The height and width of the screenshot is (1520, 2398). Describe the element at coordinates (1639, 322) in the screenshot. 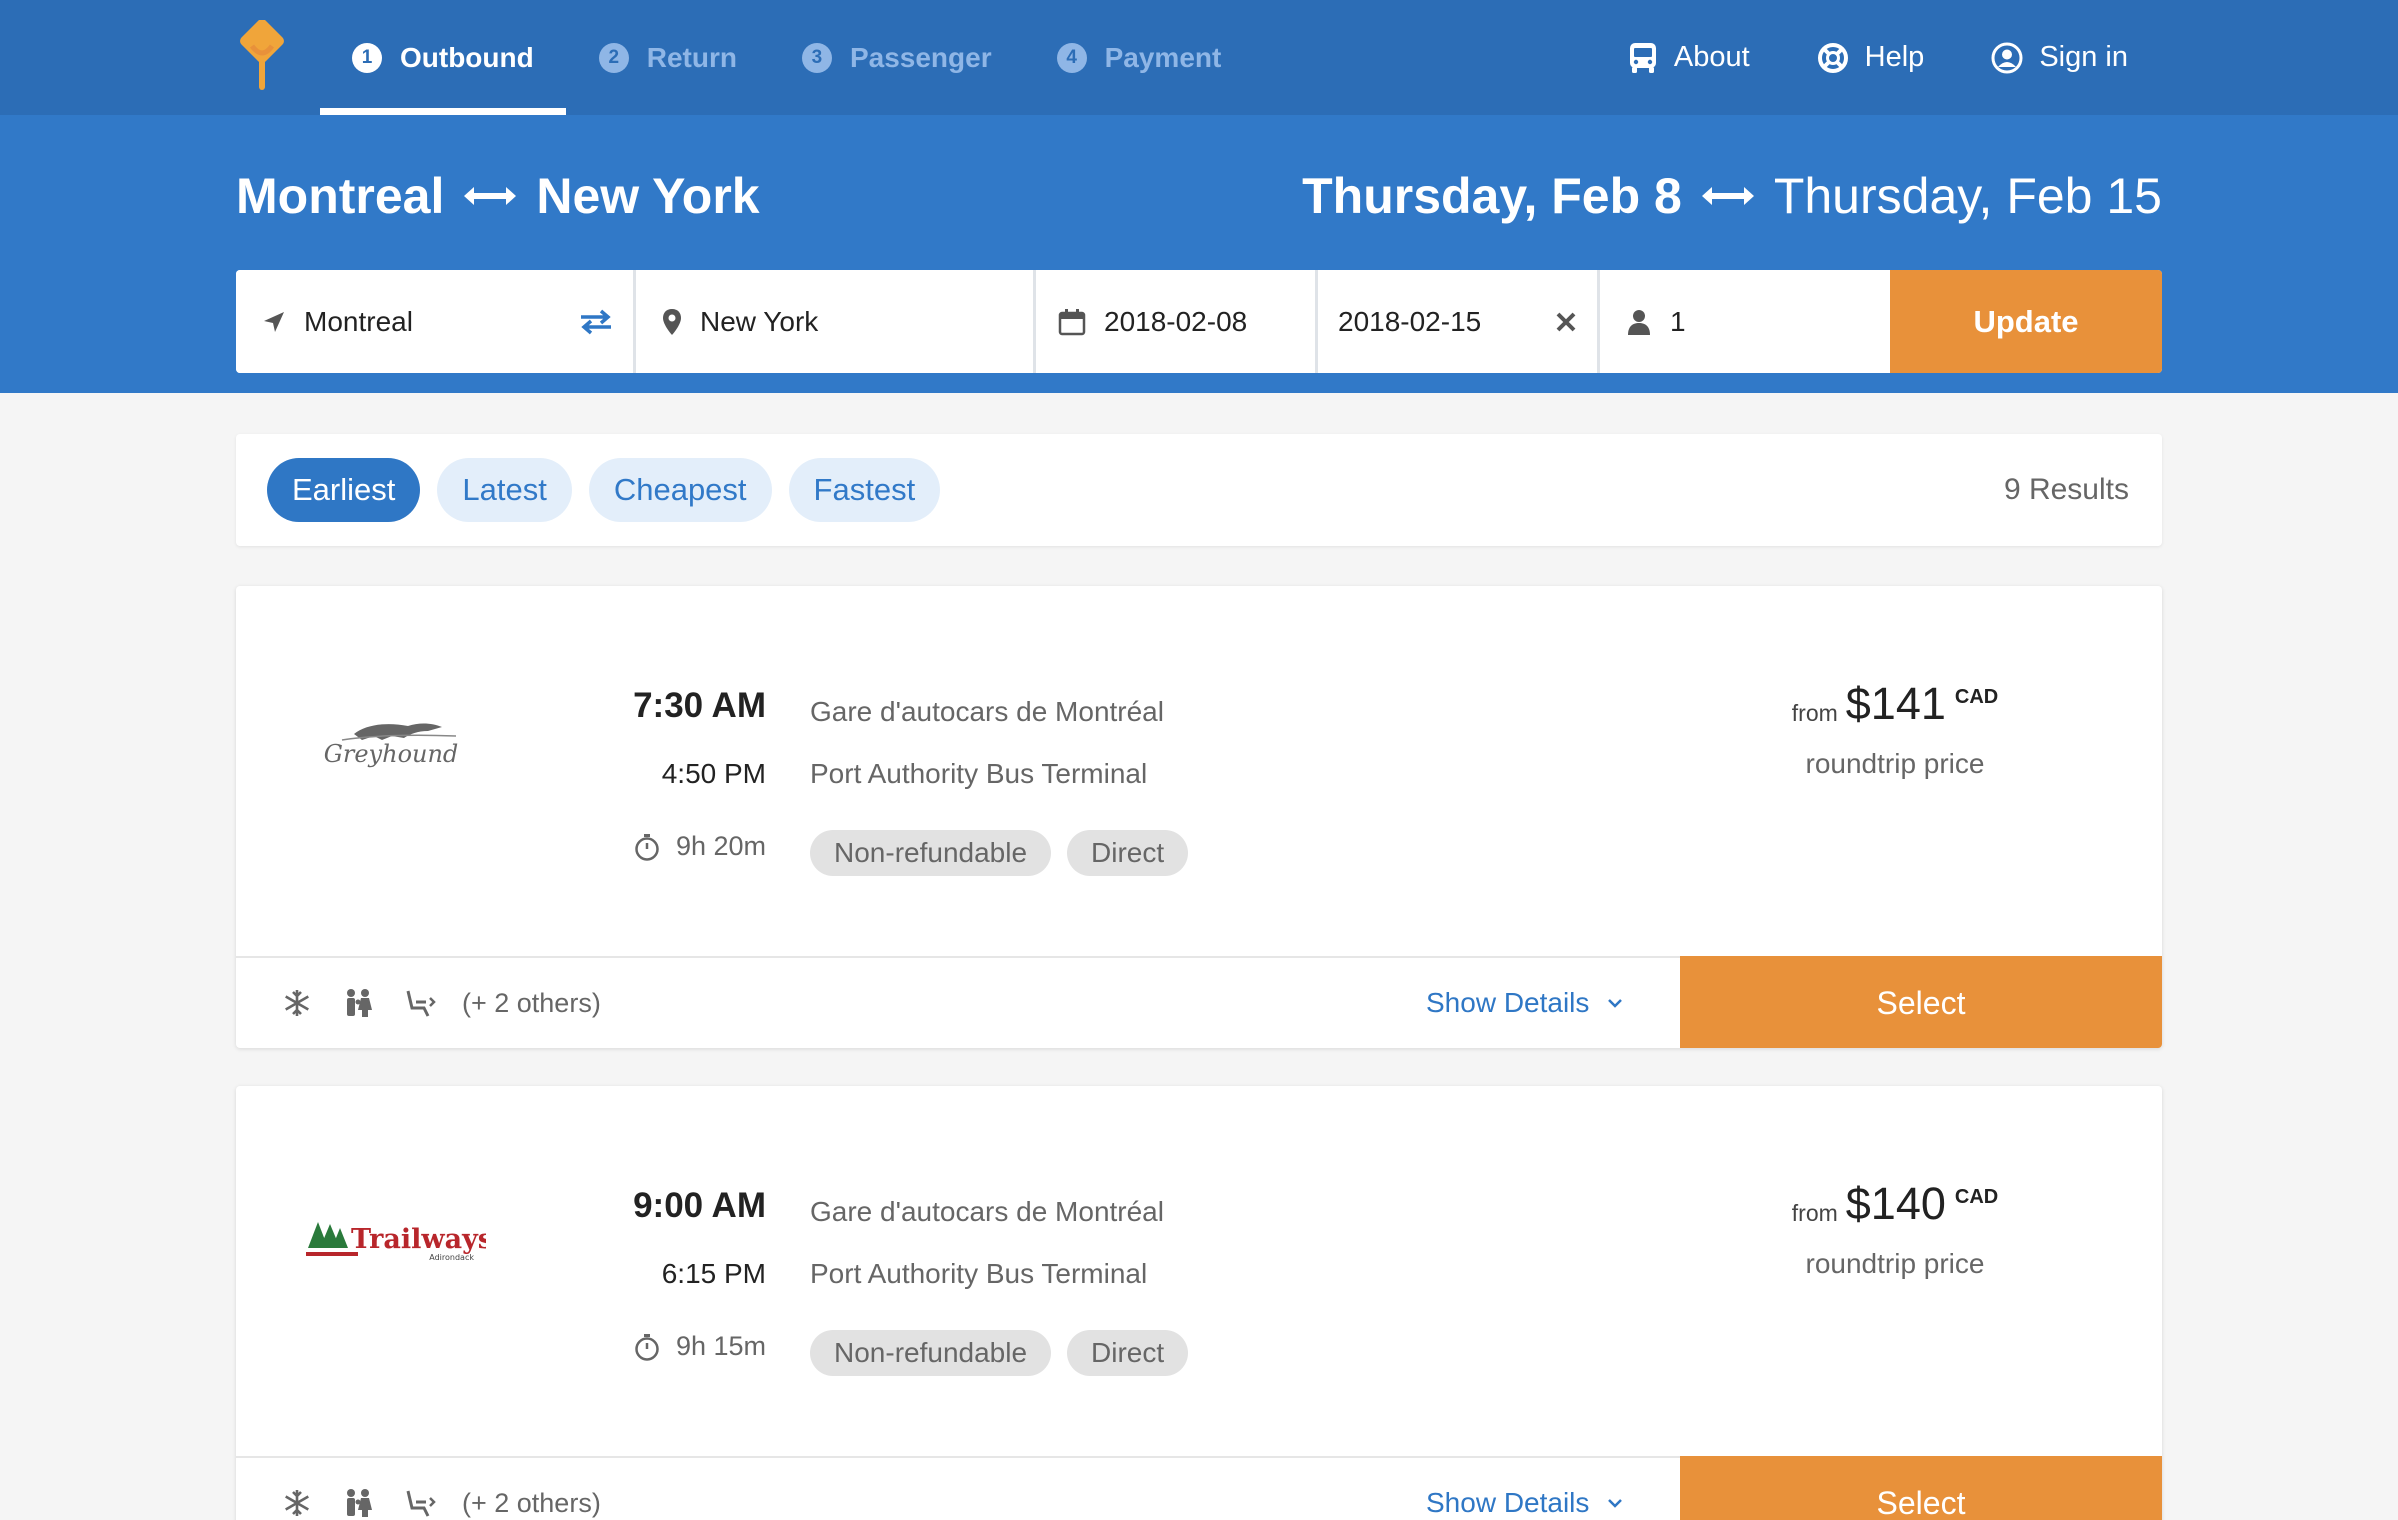

I see `person-icon` at that location.